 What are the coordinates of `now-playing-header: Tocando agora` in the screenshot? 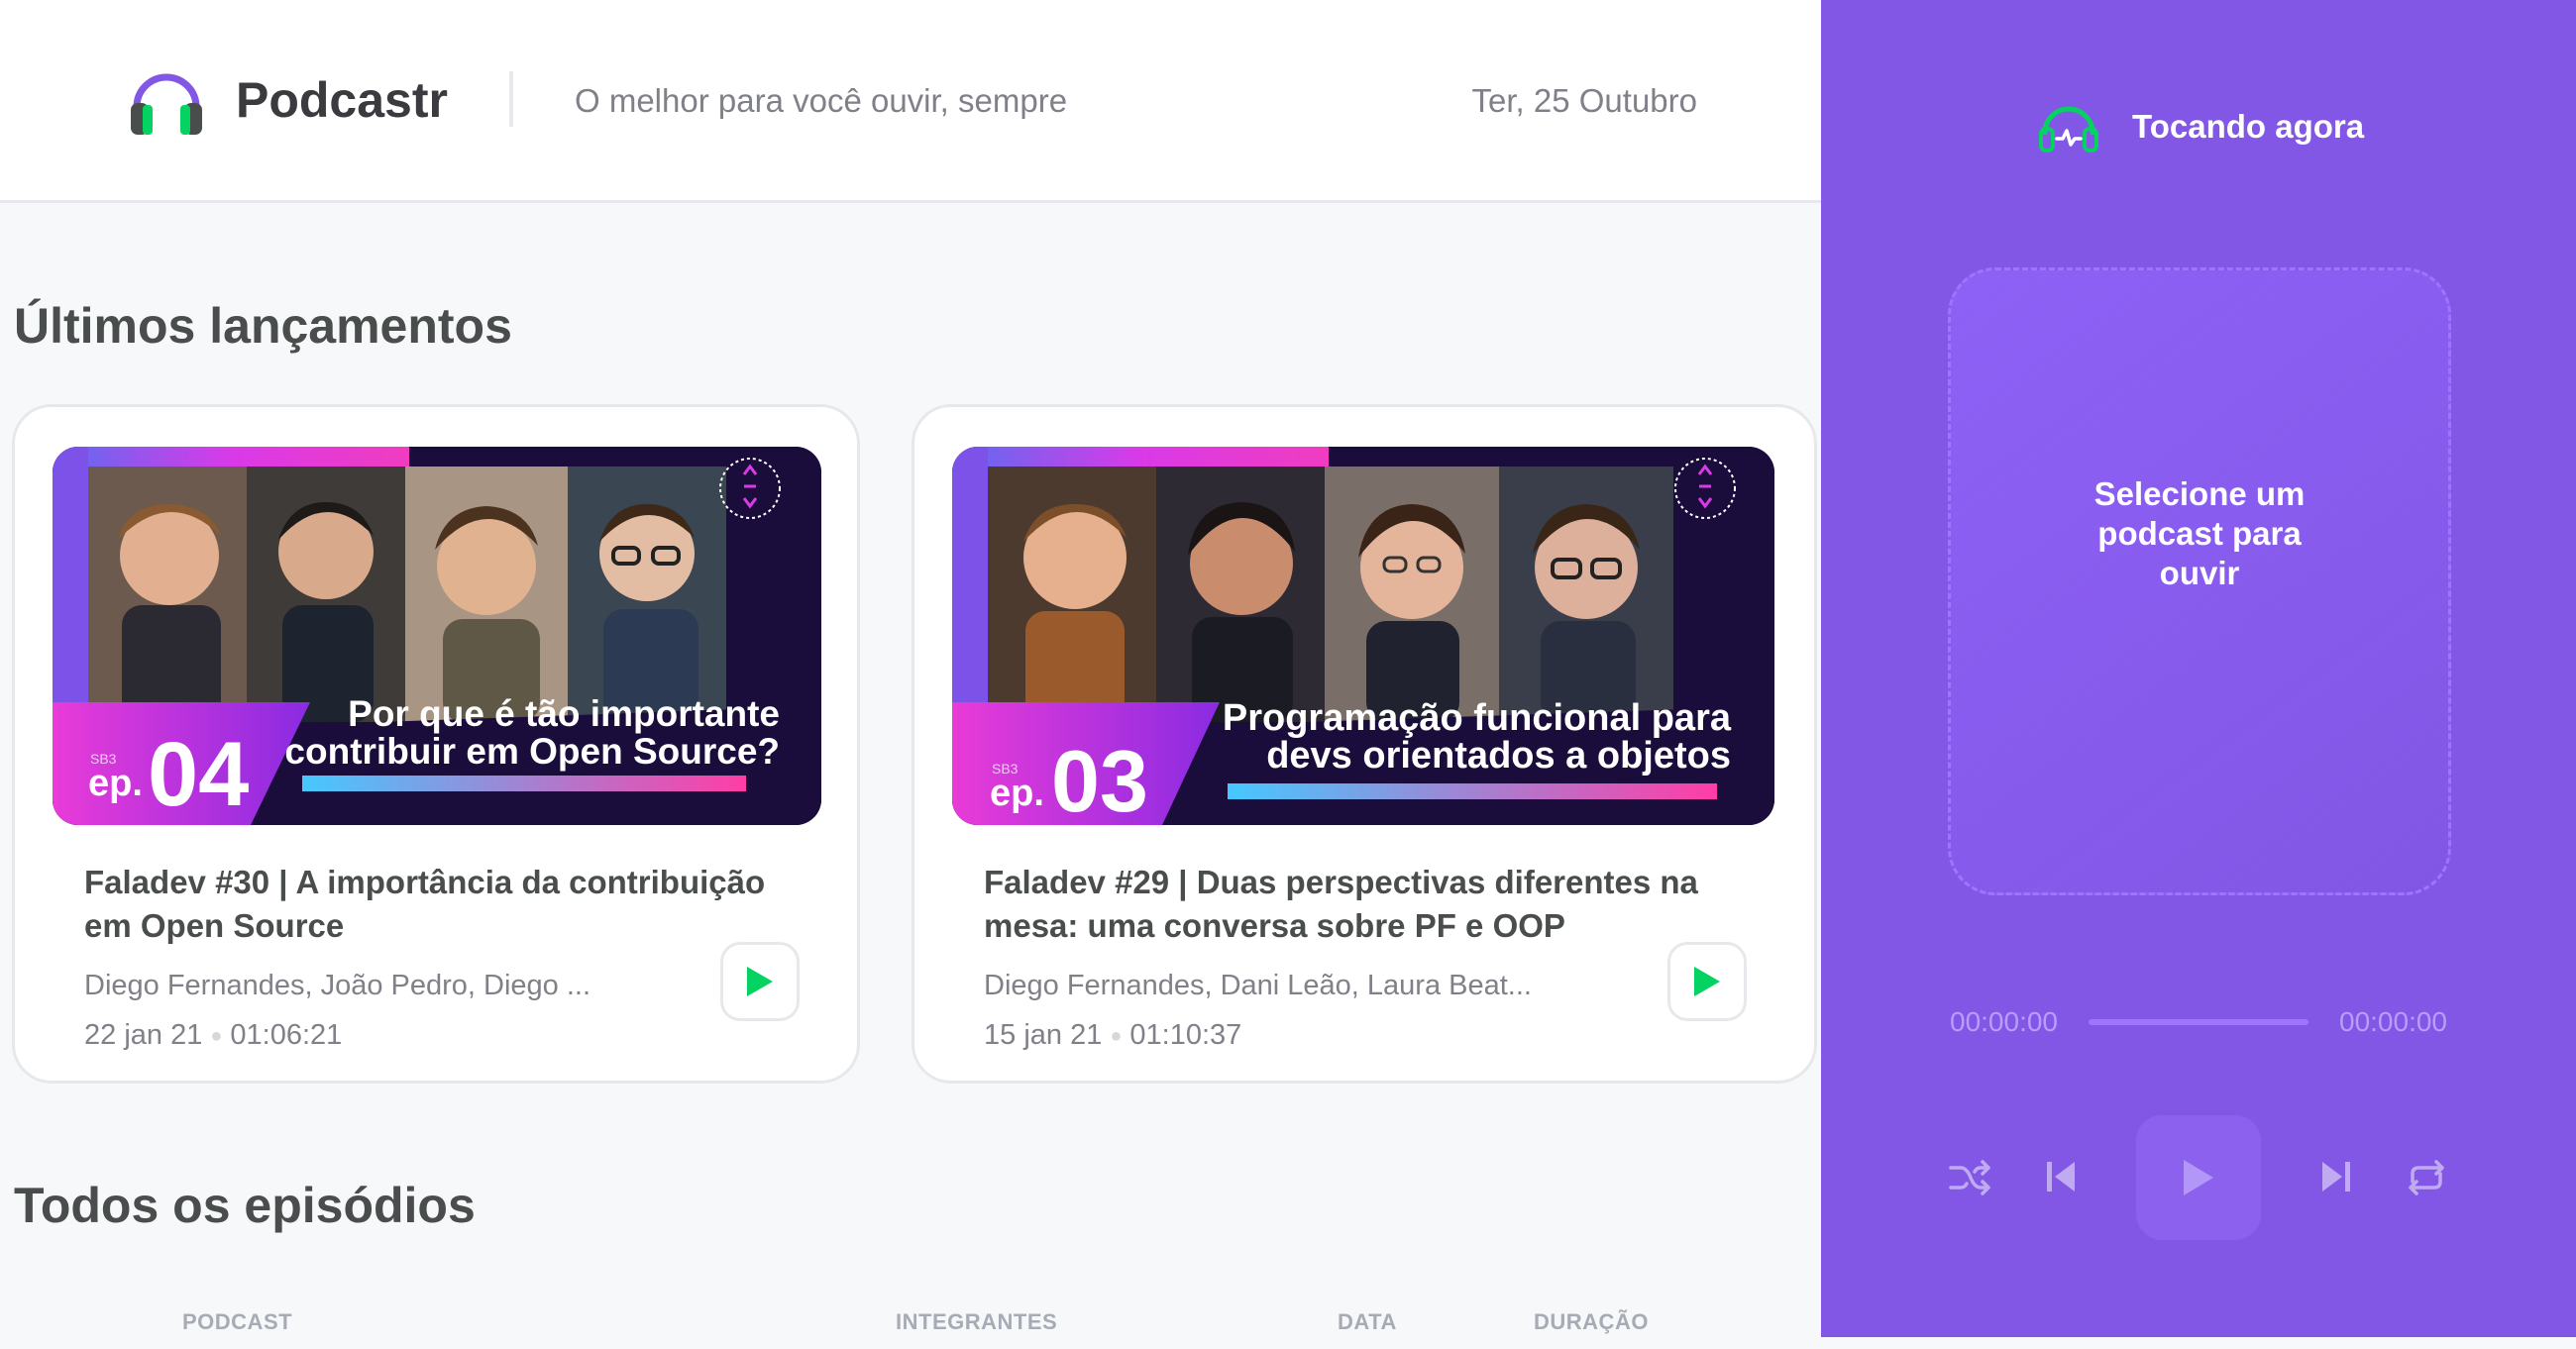 It's located at (2201, 127).